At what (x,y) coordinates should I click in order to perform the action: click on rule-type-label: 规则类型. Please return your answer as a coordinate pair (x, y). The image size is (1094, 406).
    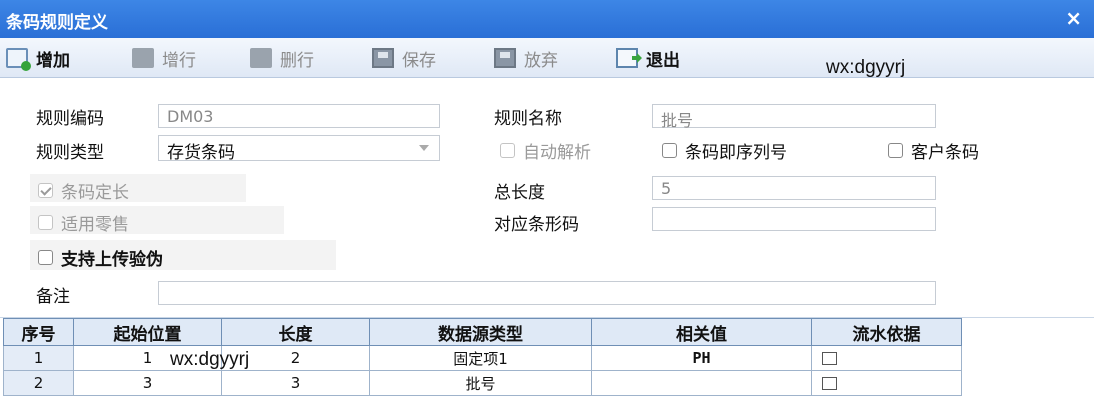
    Looking at the image, I should click on (70, 153).